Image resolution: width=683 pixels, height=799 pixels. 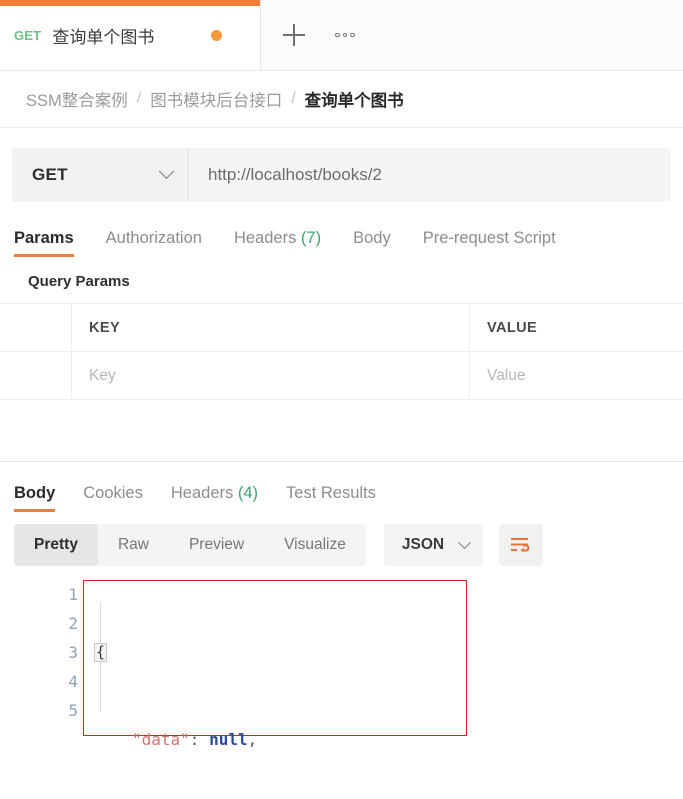 I want to click on header-key-cell: KEY, so click(x=271, y=327).